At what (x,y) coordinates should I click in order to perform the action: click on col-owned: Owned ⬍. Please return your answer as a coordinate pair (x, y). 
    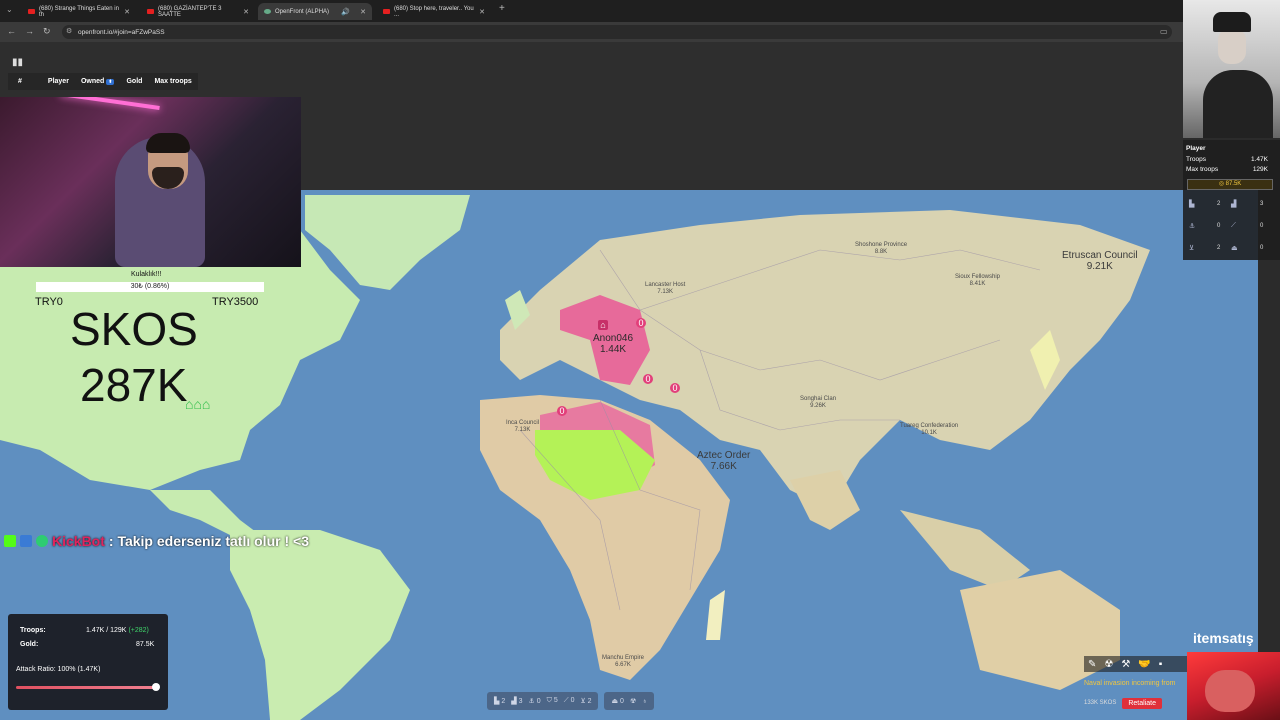
    Looking at the image, I should click on (98, 81).